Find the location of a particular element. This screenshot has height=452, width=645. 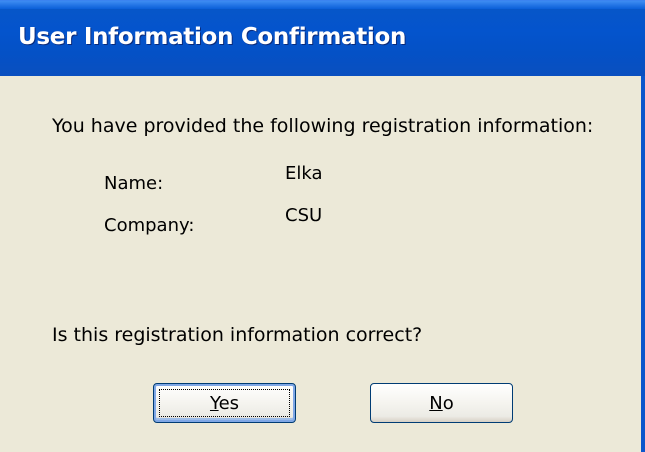

name-value: Elka is located at coordinates (304, 173).